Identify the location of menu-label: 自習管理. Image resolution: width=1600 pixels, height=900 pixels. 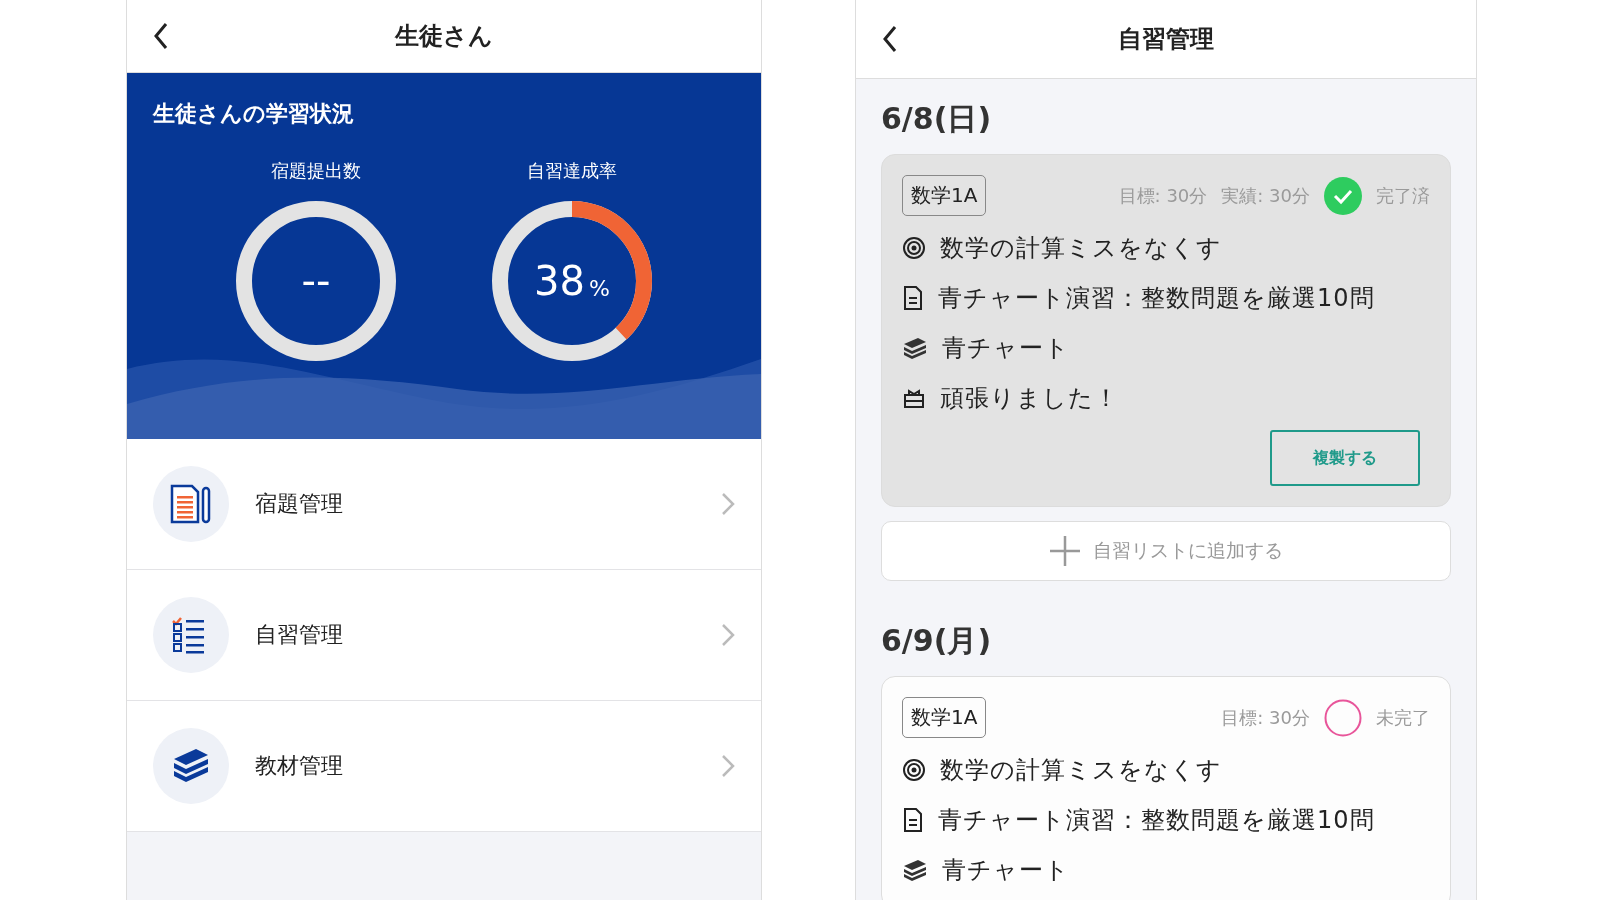
(299, 635).